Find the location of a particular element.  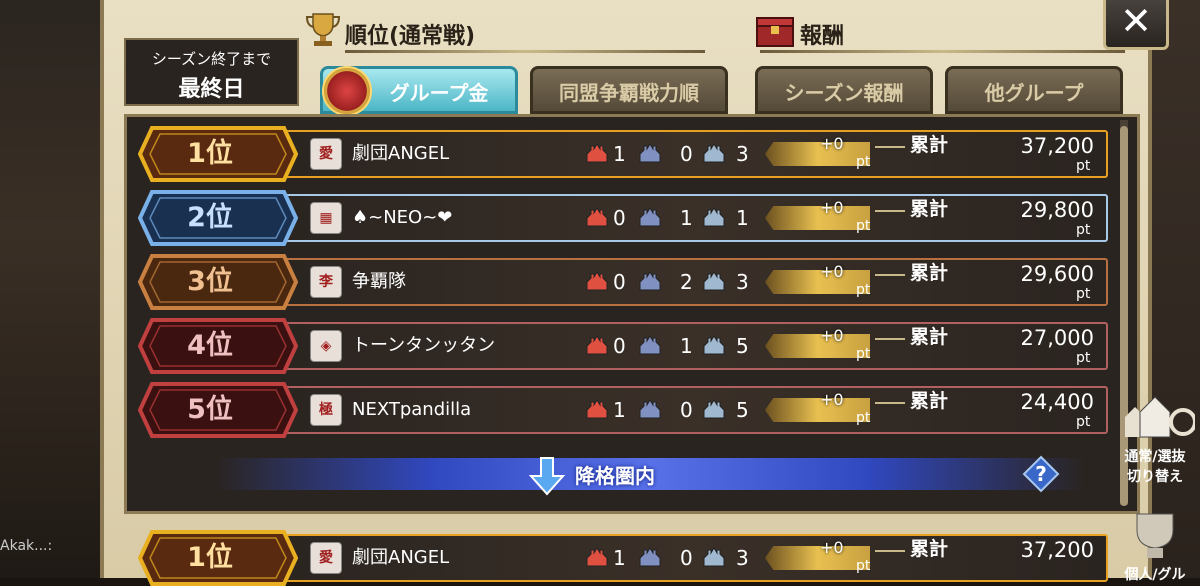

rank-label: 3位 is located at coordinates (210, 281).